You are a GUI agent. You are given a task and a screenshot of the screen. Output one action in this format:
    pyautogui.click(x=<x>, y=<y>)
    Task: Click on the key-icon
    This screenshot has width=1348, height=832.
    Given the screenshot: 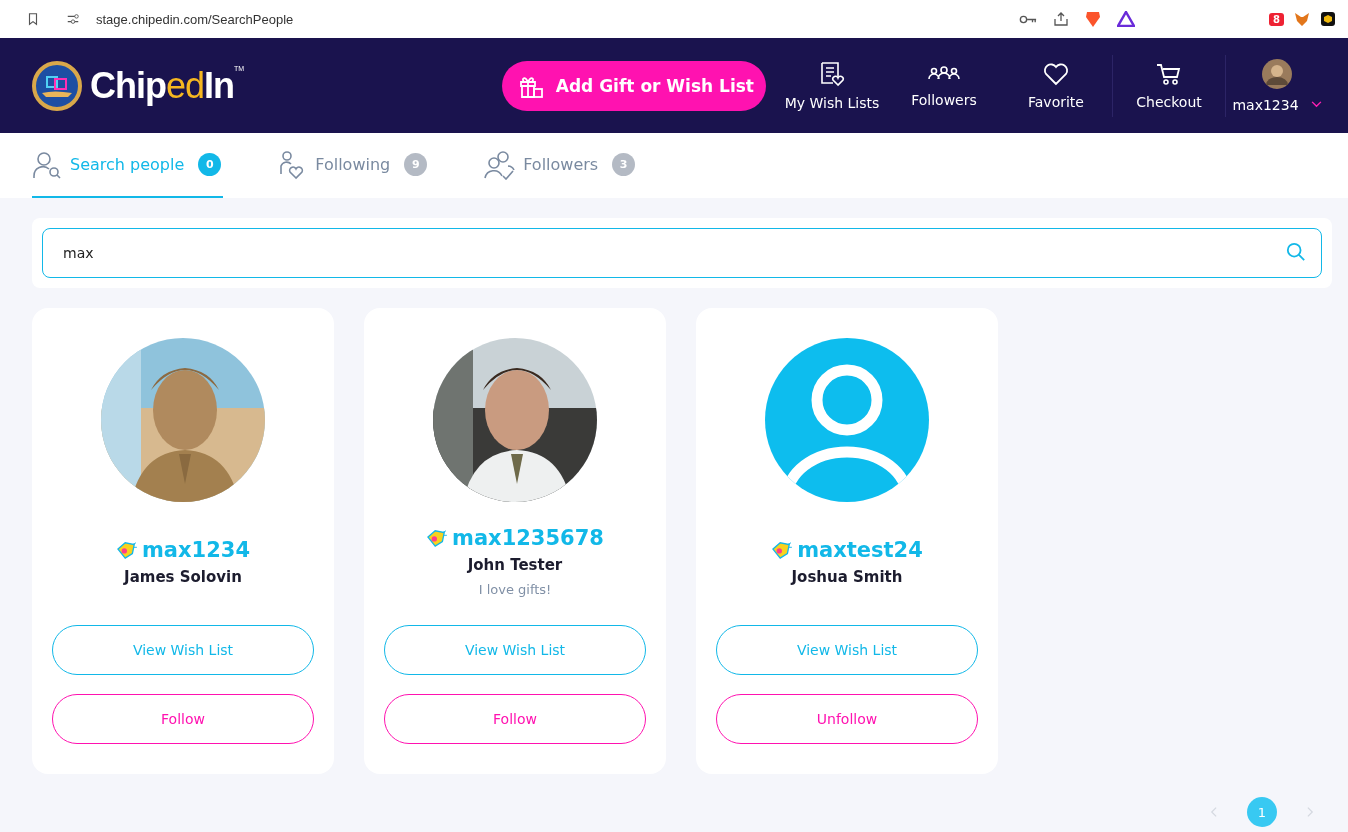 What is the action you would take?
    pyautogui.click(x=1028, y=19)
    